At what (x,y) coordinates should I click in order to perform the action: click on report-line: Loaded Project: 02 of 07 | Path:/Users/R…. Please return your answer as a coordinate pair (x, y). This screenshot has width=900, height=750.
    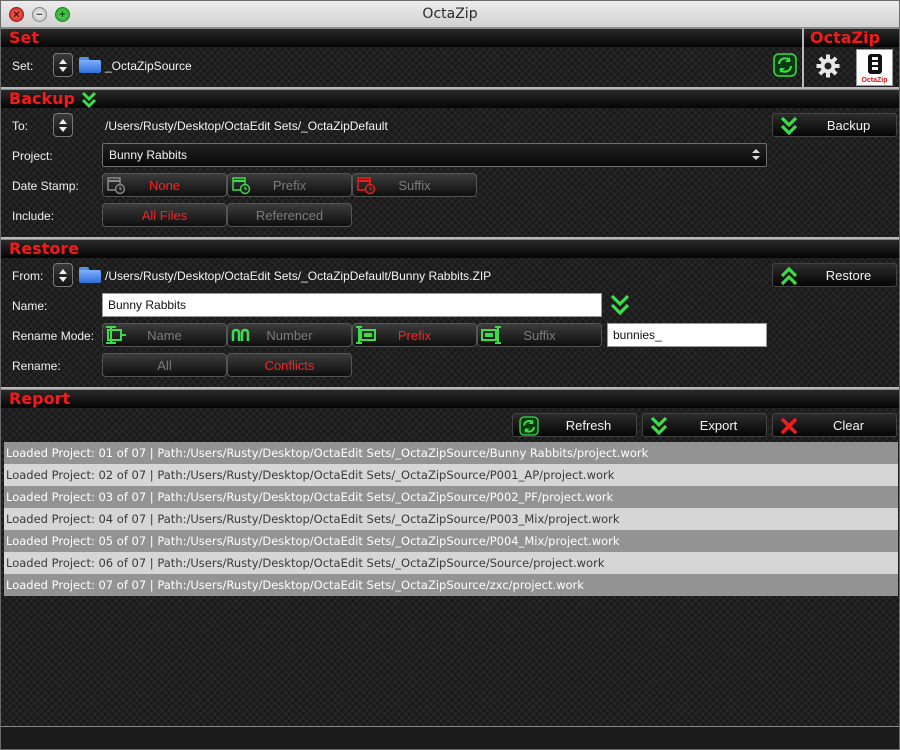
    Looking at the image, I should click on (451, 475).